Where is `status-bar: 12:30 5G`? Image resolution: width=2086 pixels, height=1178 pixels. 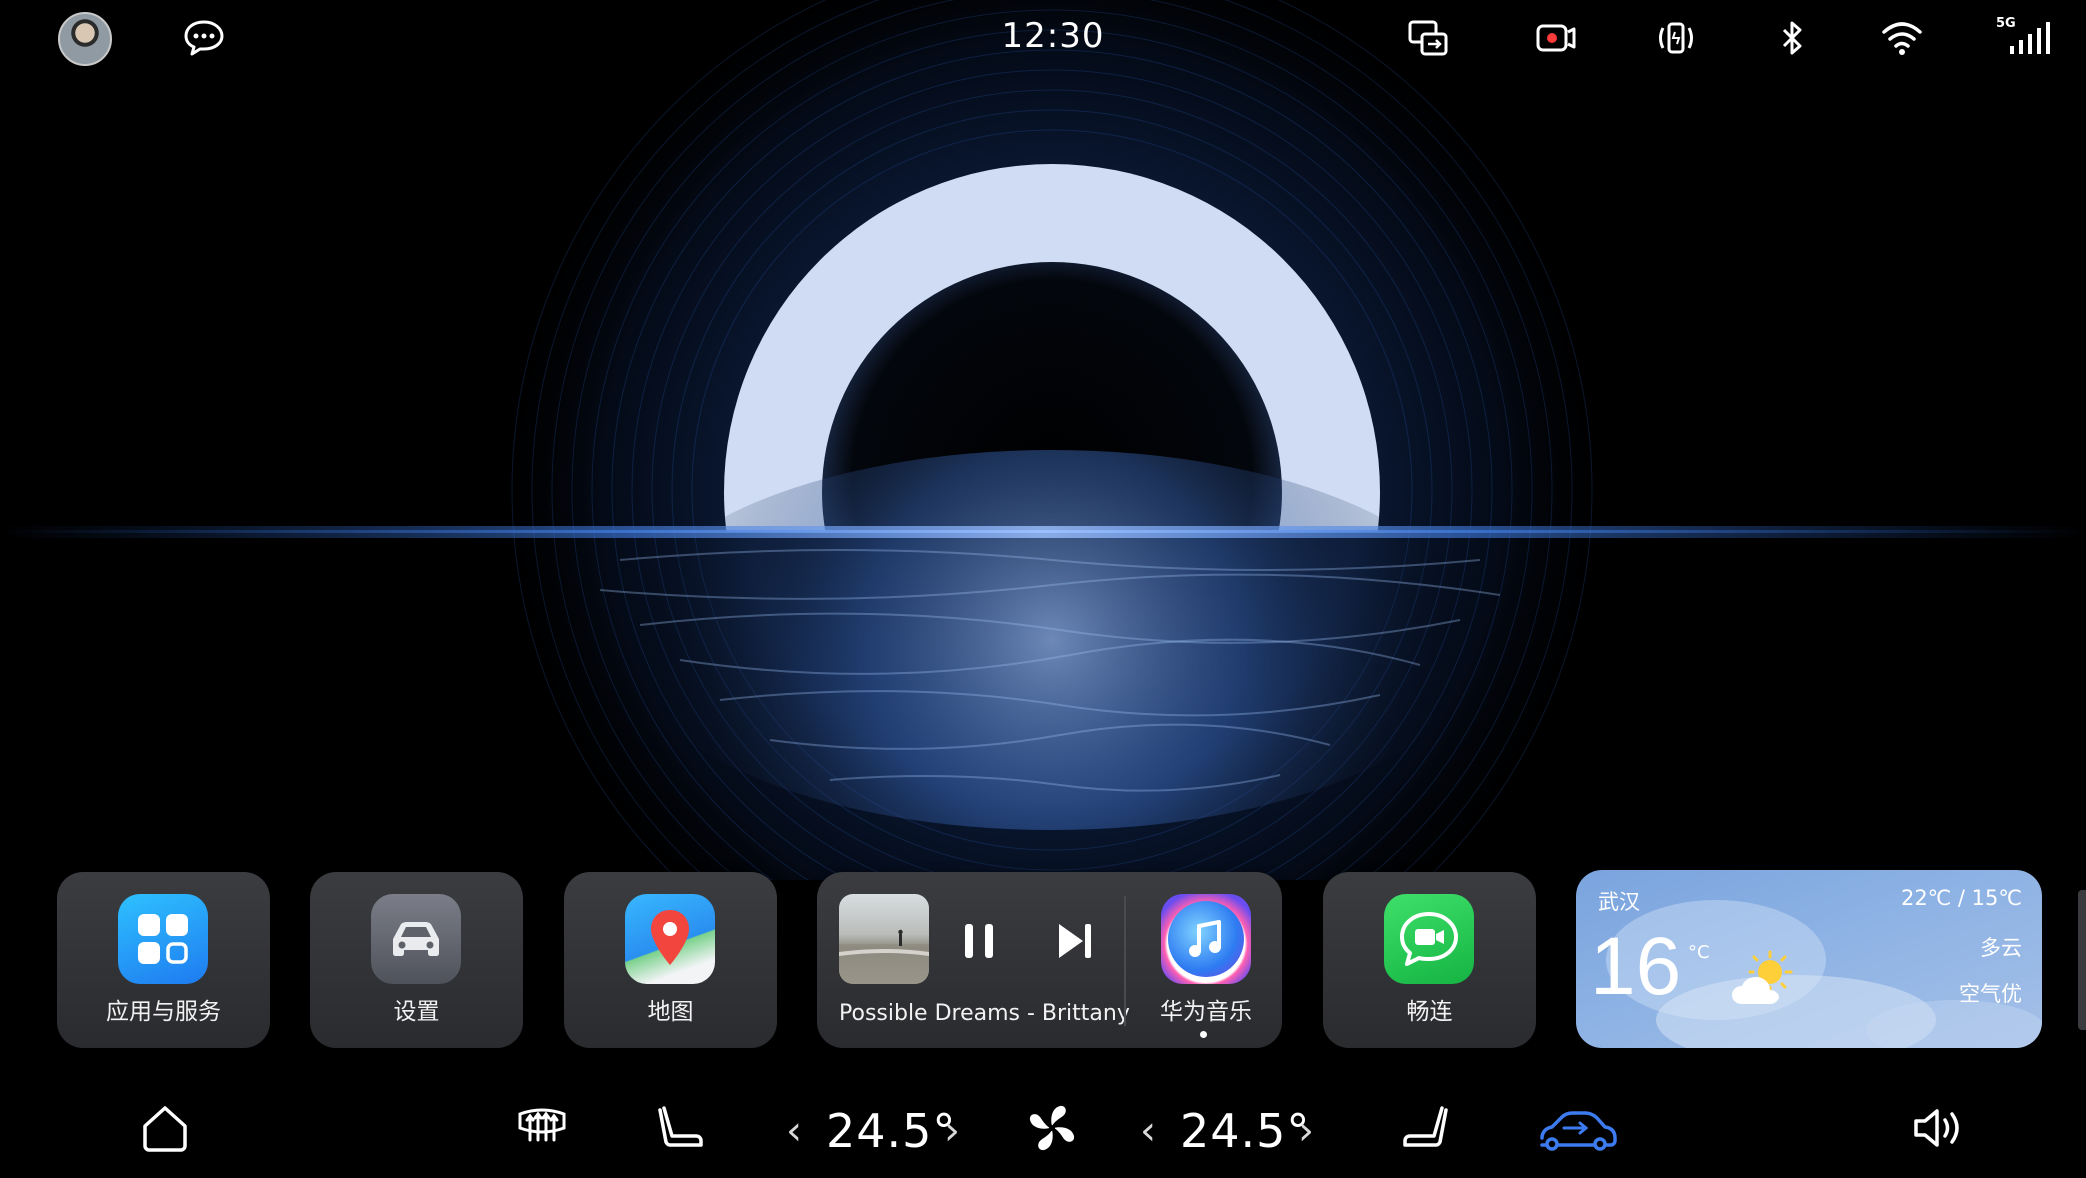 status-bar: 12:30 5G is located at coordinates (1043, 38).